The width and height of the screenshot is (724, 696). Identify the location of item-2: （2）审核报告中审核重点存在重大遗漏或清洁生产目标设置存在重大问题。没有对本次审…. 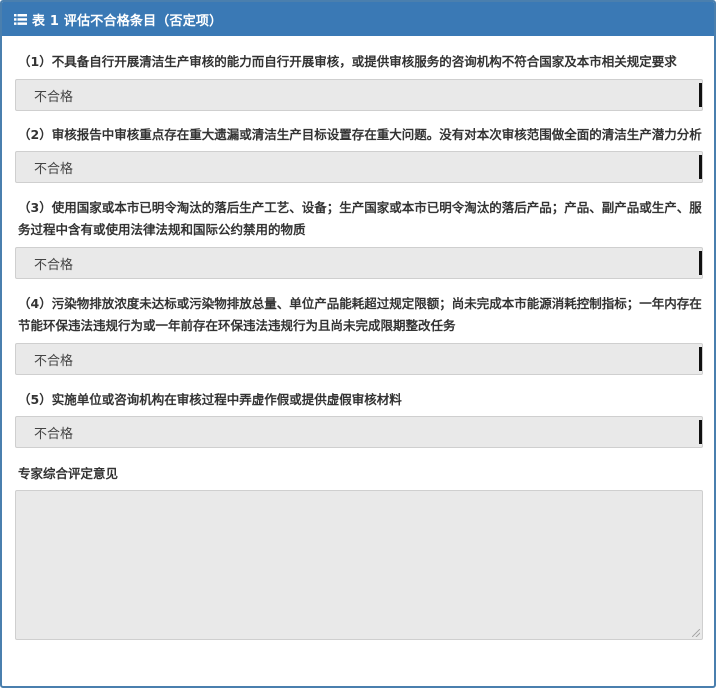
(359, 153).